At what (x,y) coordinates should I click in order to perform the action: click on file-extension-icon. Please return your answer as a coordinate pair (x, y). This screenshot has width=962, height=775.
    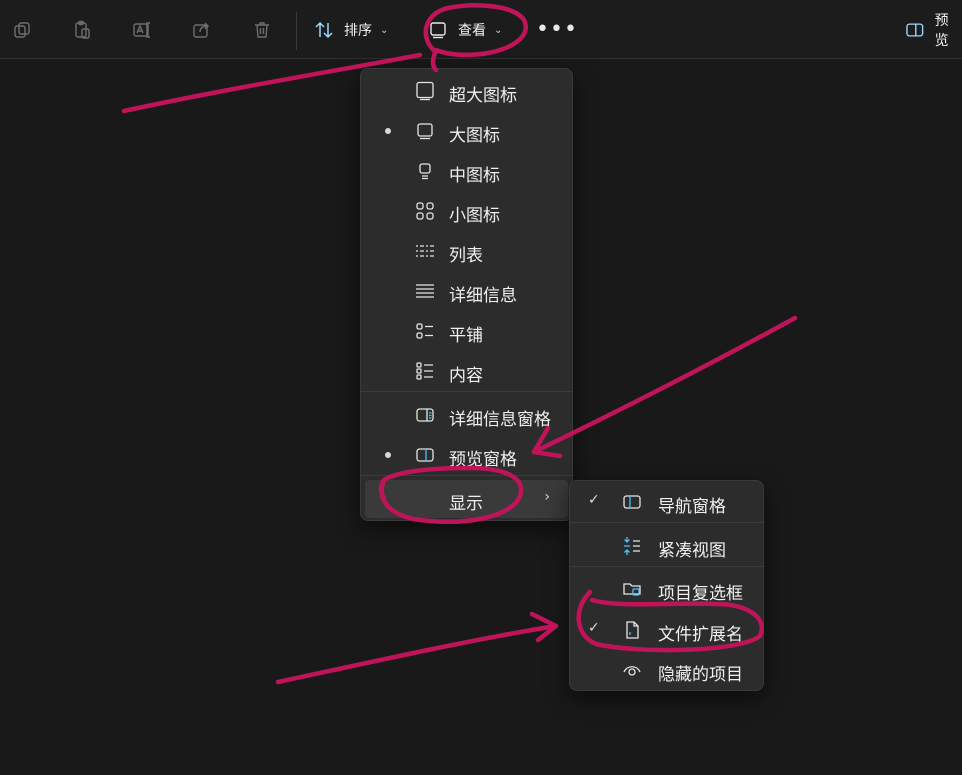
    Looking at the image, I should click on (632, 630).